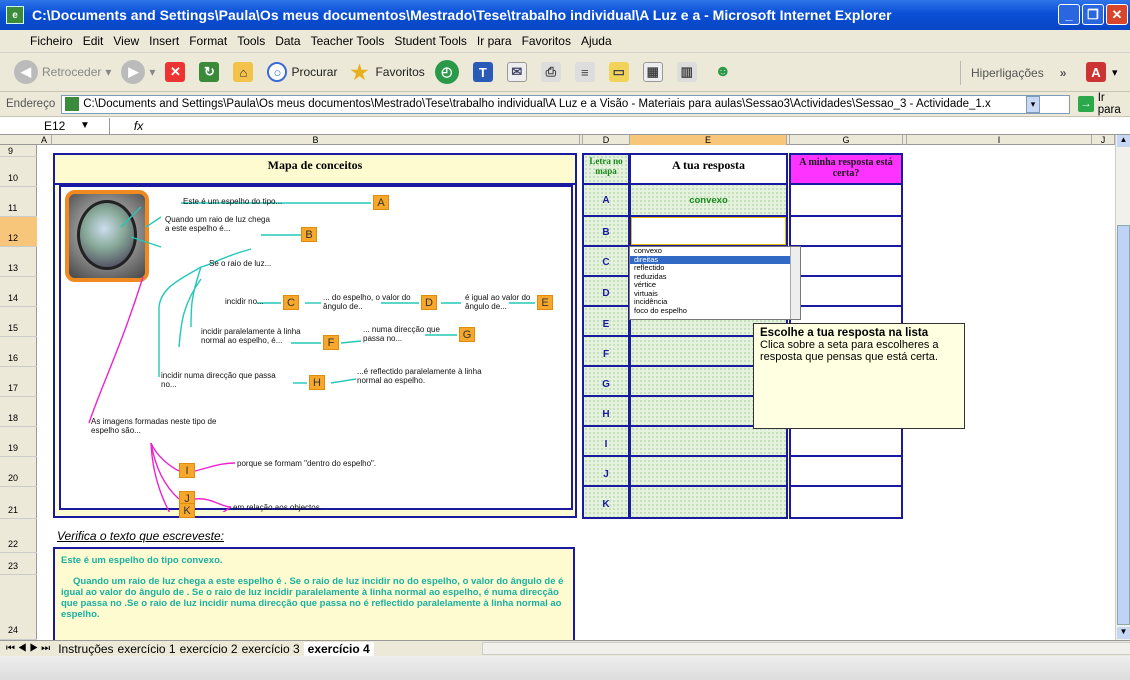 This screenshot has height=680, width=1130. I want to click on tab-exercicio-1: exercício 1, so click(147, 649).